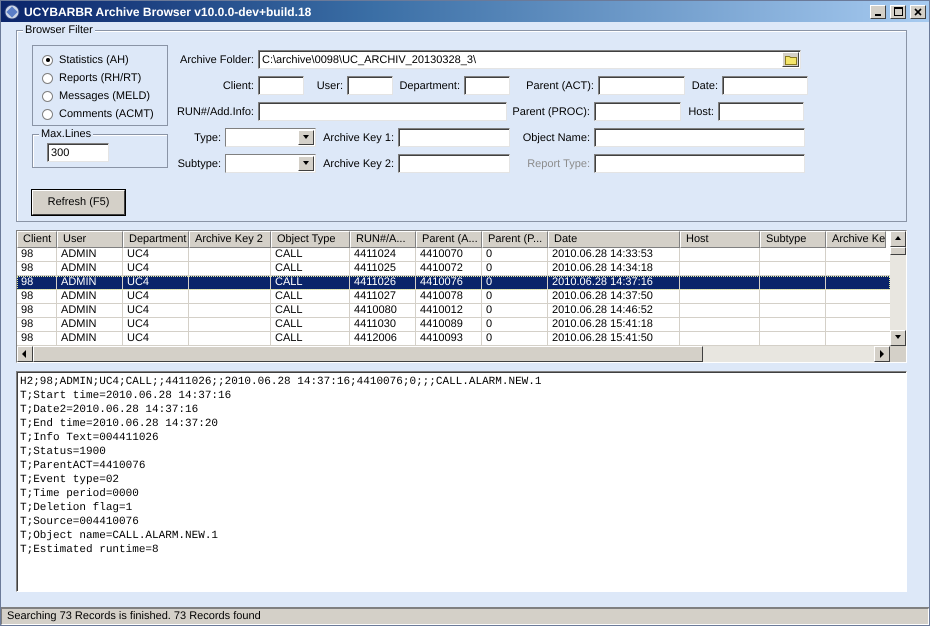 This screenshot has height=626, width=930. Describe the element at coordinates (120, 424) in the screenshot. I see `detail-line: T;End time=2010.06.28 14:37:20` at that location.